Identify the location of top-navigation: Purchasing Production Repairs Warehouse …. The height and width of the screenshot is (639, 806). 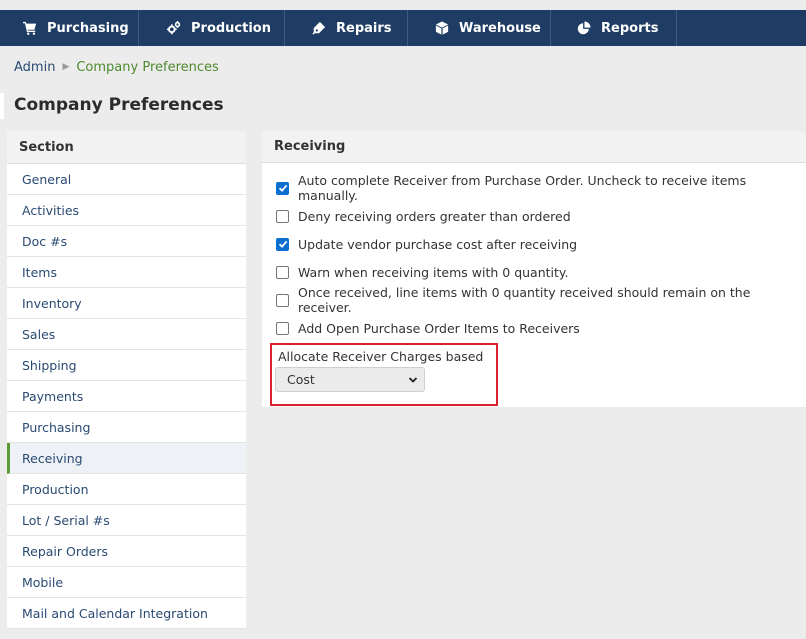
(403, 28).